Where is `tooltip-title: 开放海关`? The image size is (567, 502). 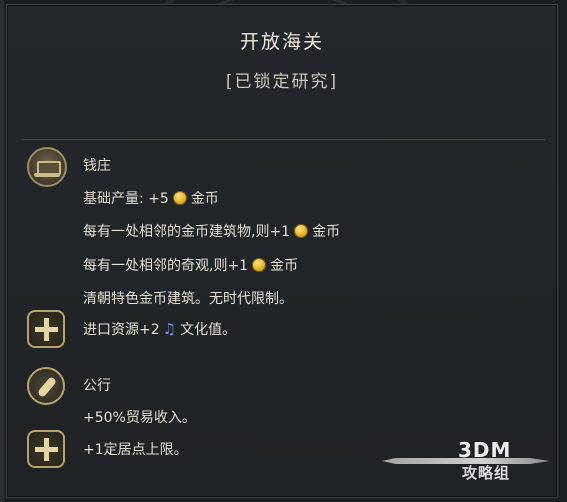
tooltip-title: 开放海关 is located at coordinates (281, 42).